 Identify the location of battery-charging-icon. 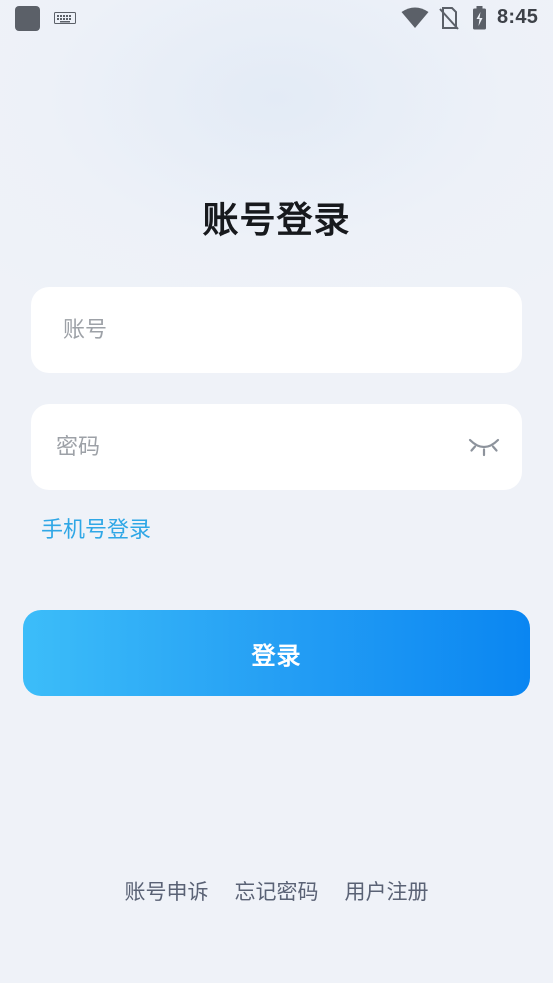
(479, 18).